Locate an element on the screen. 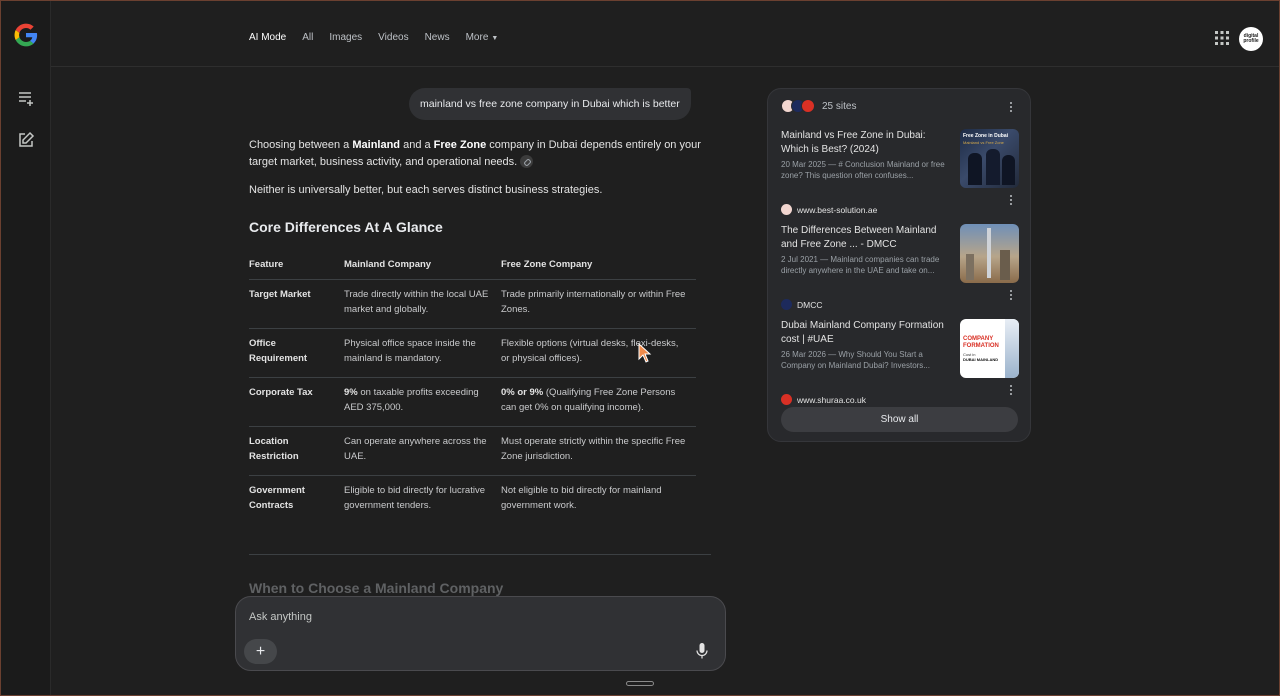 This screenshot has width=1280, height=696. intro-bold-mainland: Mainland is located at coordinates (376, 145).